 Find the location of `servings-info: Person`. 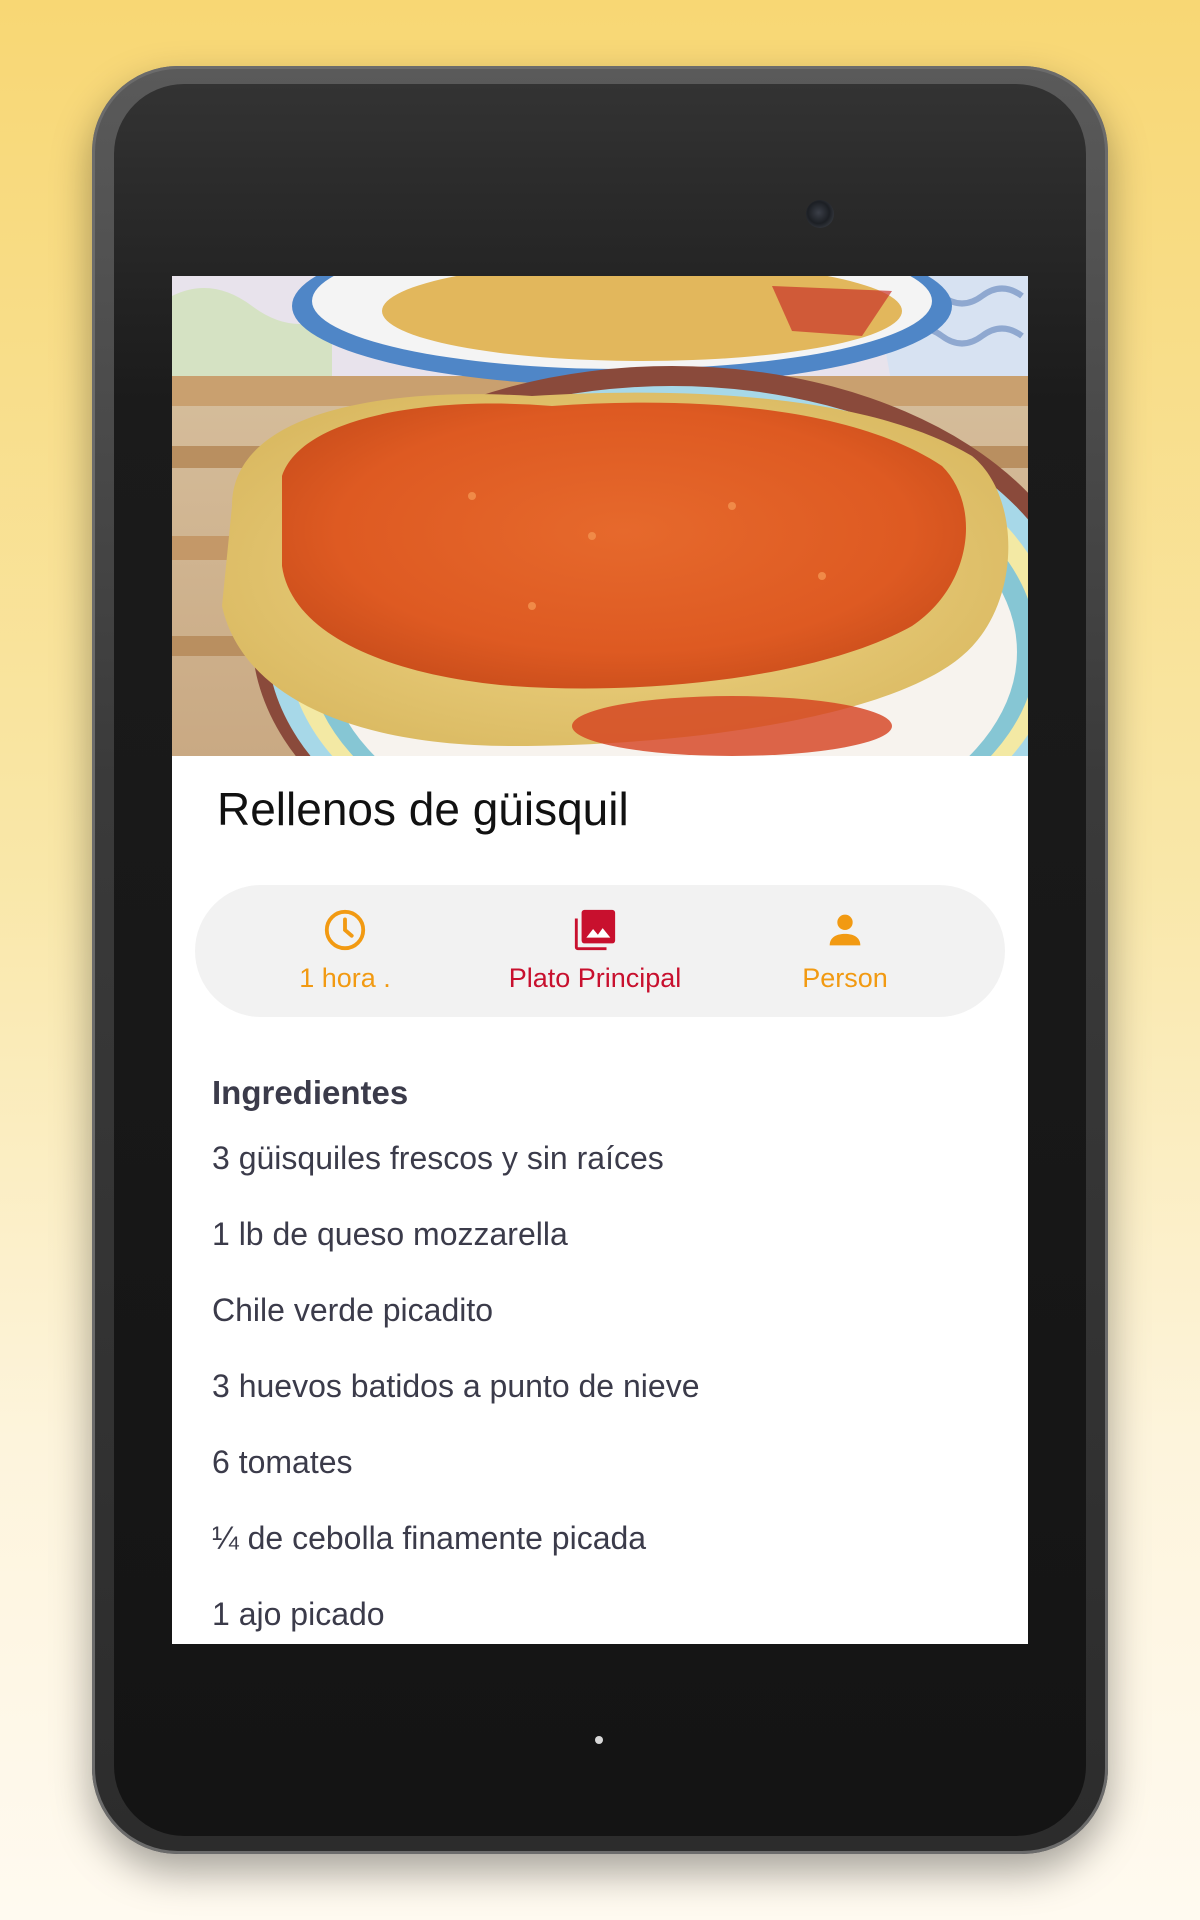

servings-info: Person is located at coordinates (845, 950).